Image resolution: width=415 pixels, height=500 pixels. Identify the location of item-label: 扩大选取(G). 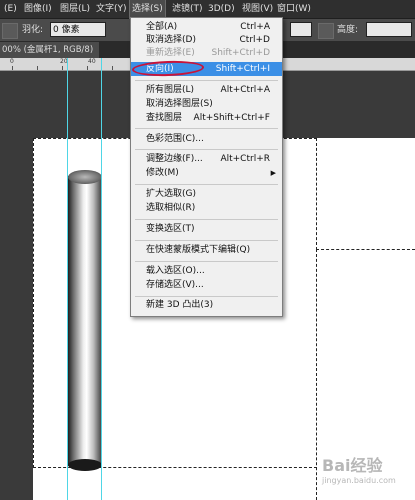
(171, 194).